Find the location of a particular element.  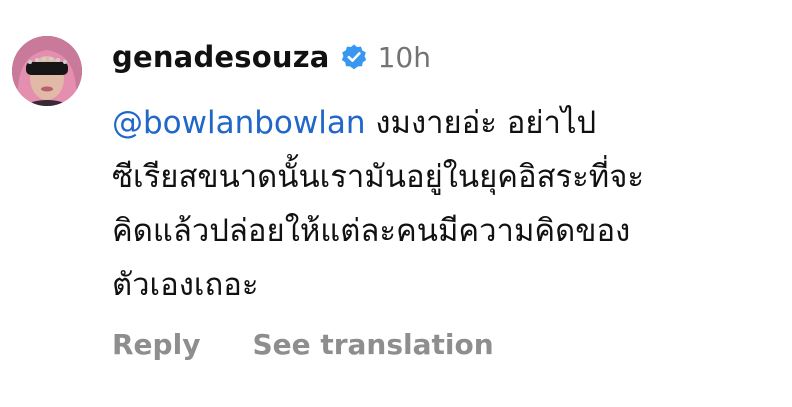

mention-link: @bowlanbowlan is located at coordinates (239, 123).